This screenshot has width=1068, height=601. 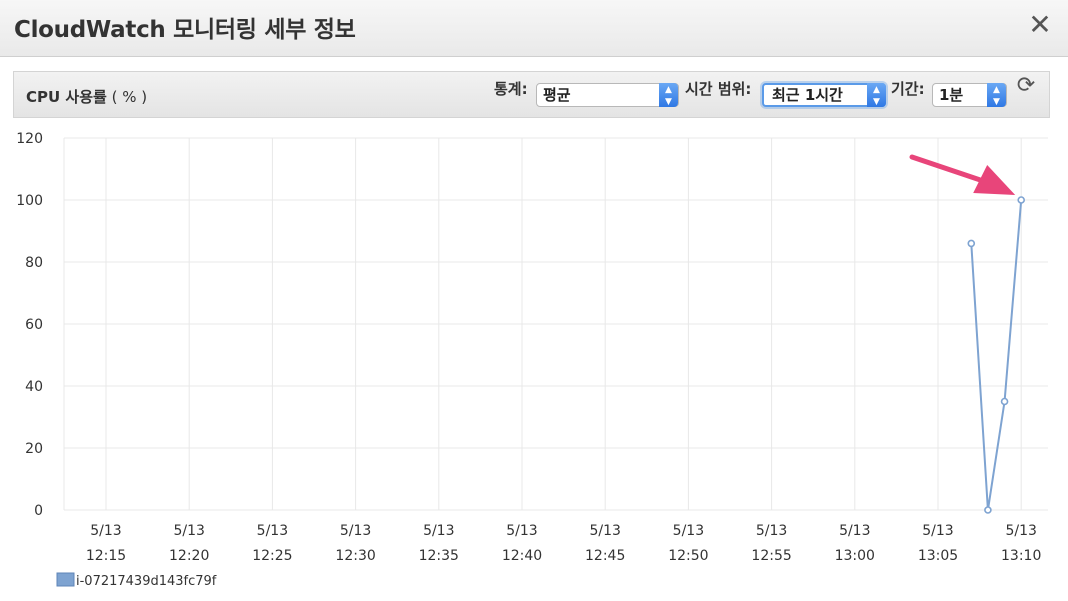 What do you see at coordinates (951, 95) in the screenshot?
I see `period-value: 1분` at bounding box center [951, 95].